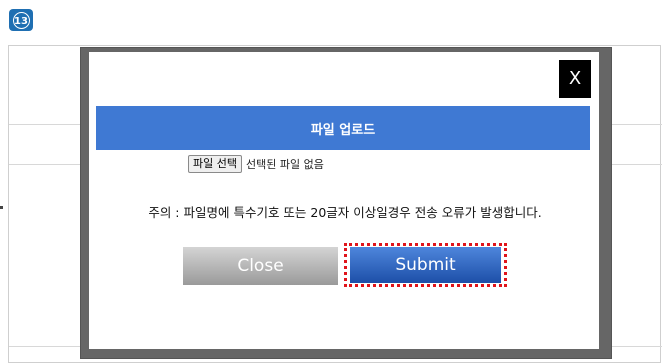  I want to click on submit-button: Submit, so click(425, 265).